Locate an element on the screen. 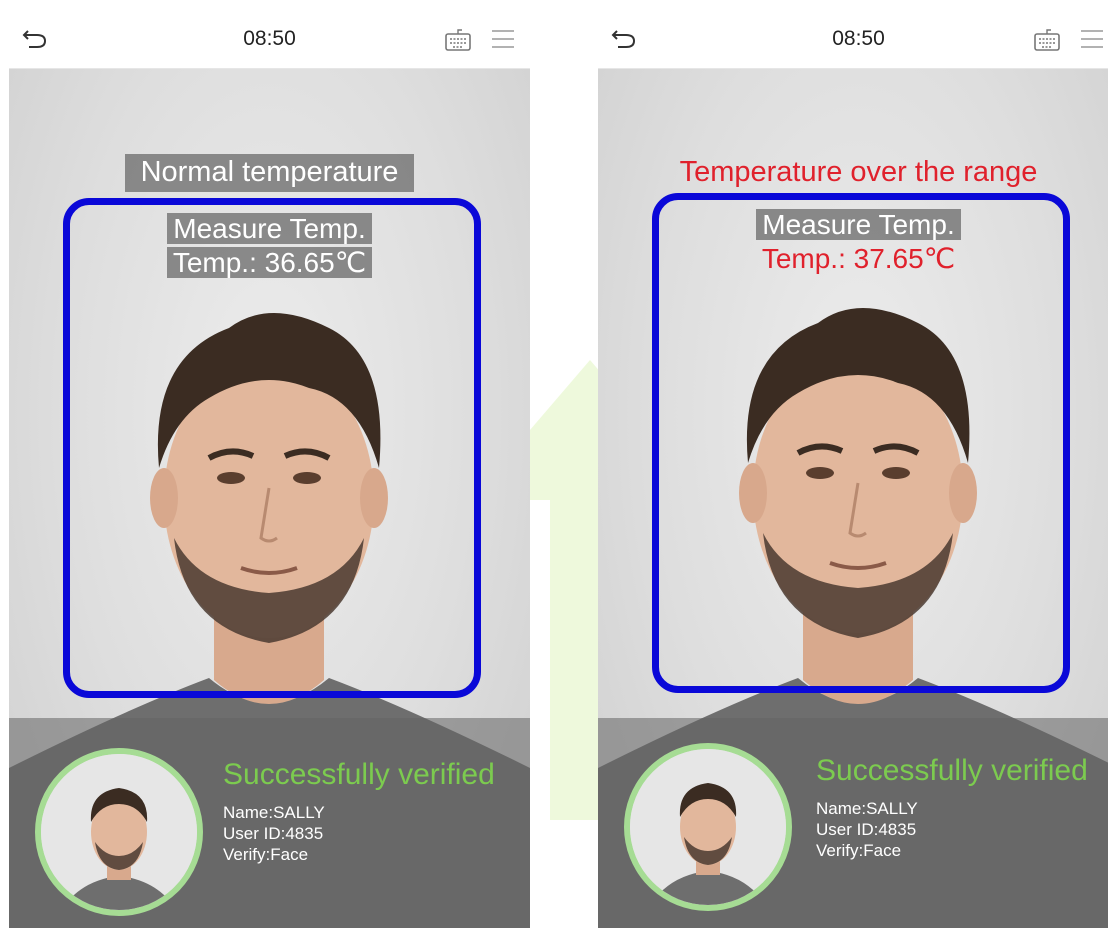 The height and width of the screenshot is (928, 1108). temperature-reading: Temp.: 36.65℃ is located at coordinates (269, 262).